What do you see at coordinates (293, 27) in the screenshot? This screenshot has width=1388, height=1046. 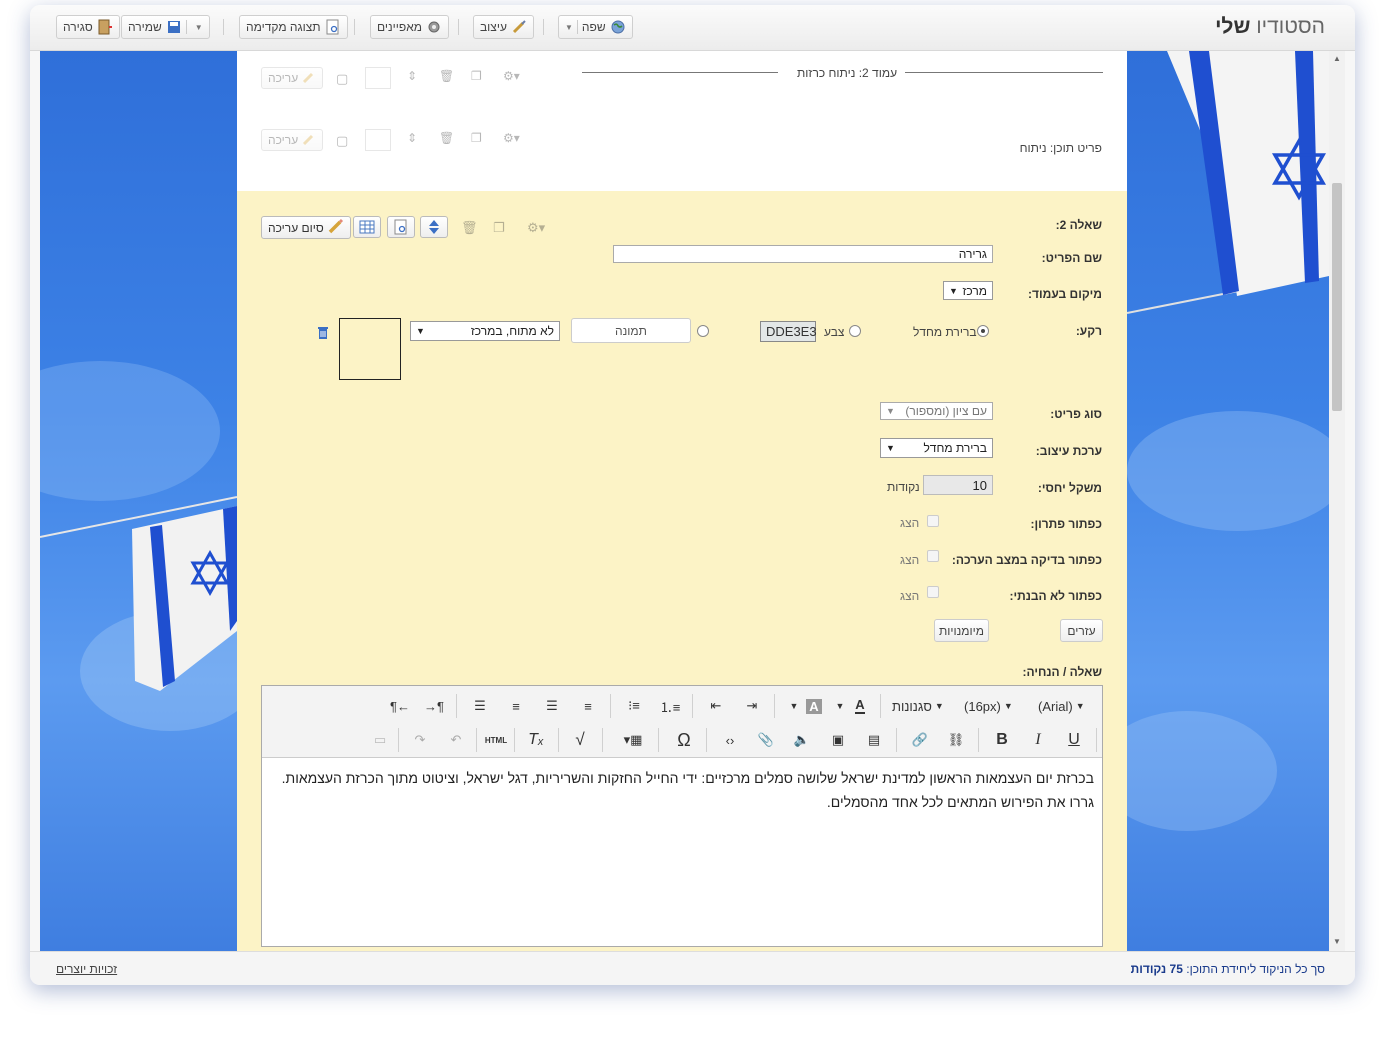 I see `preview-button: תצוגה מקדימה` at bounding box center [293, 27].